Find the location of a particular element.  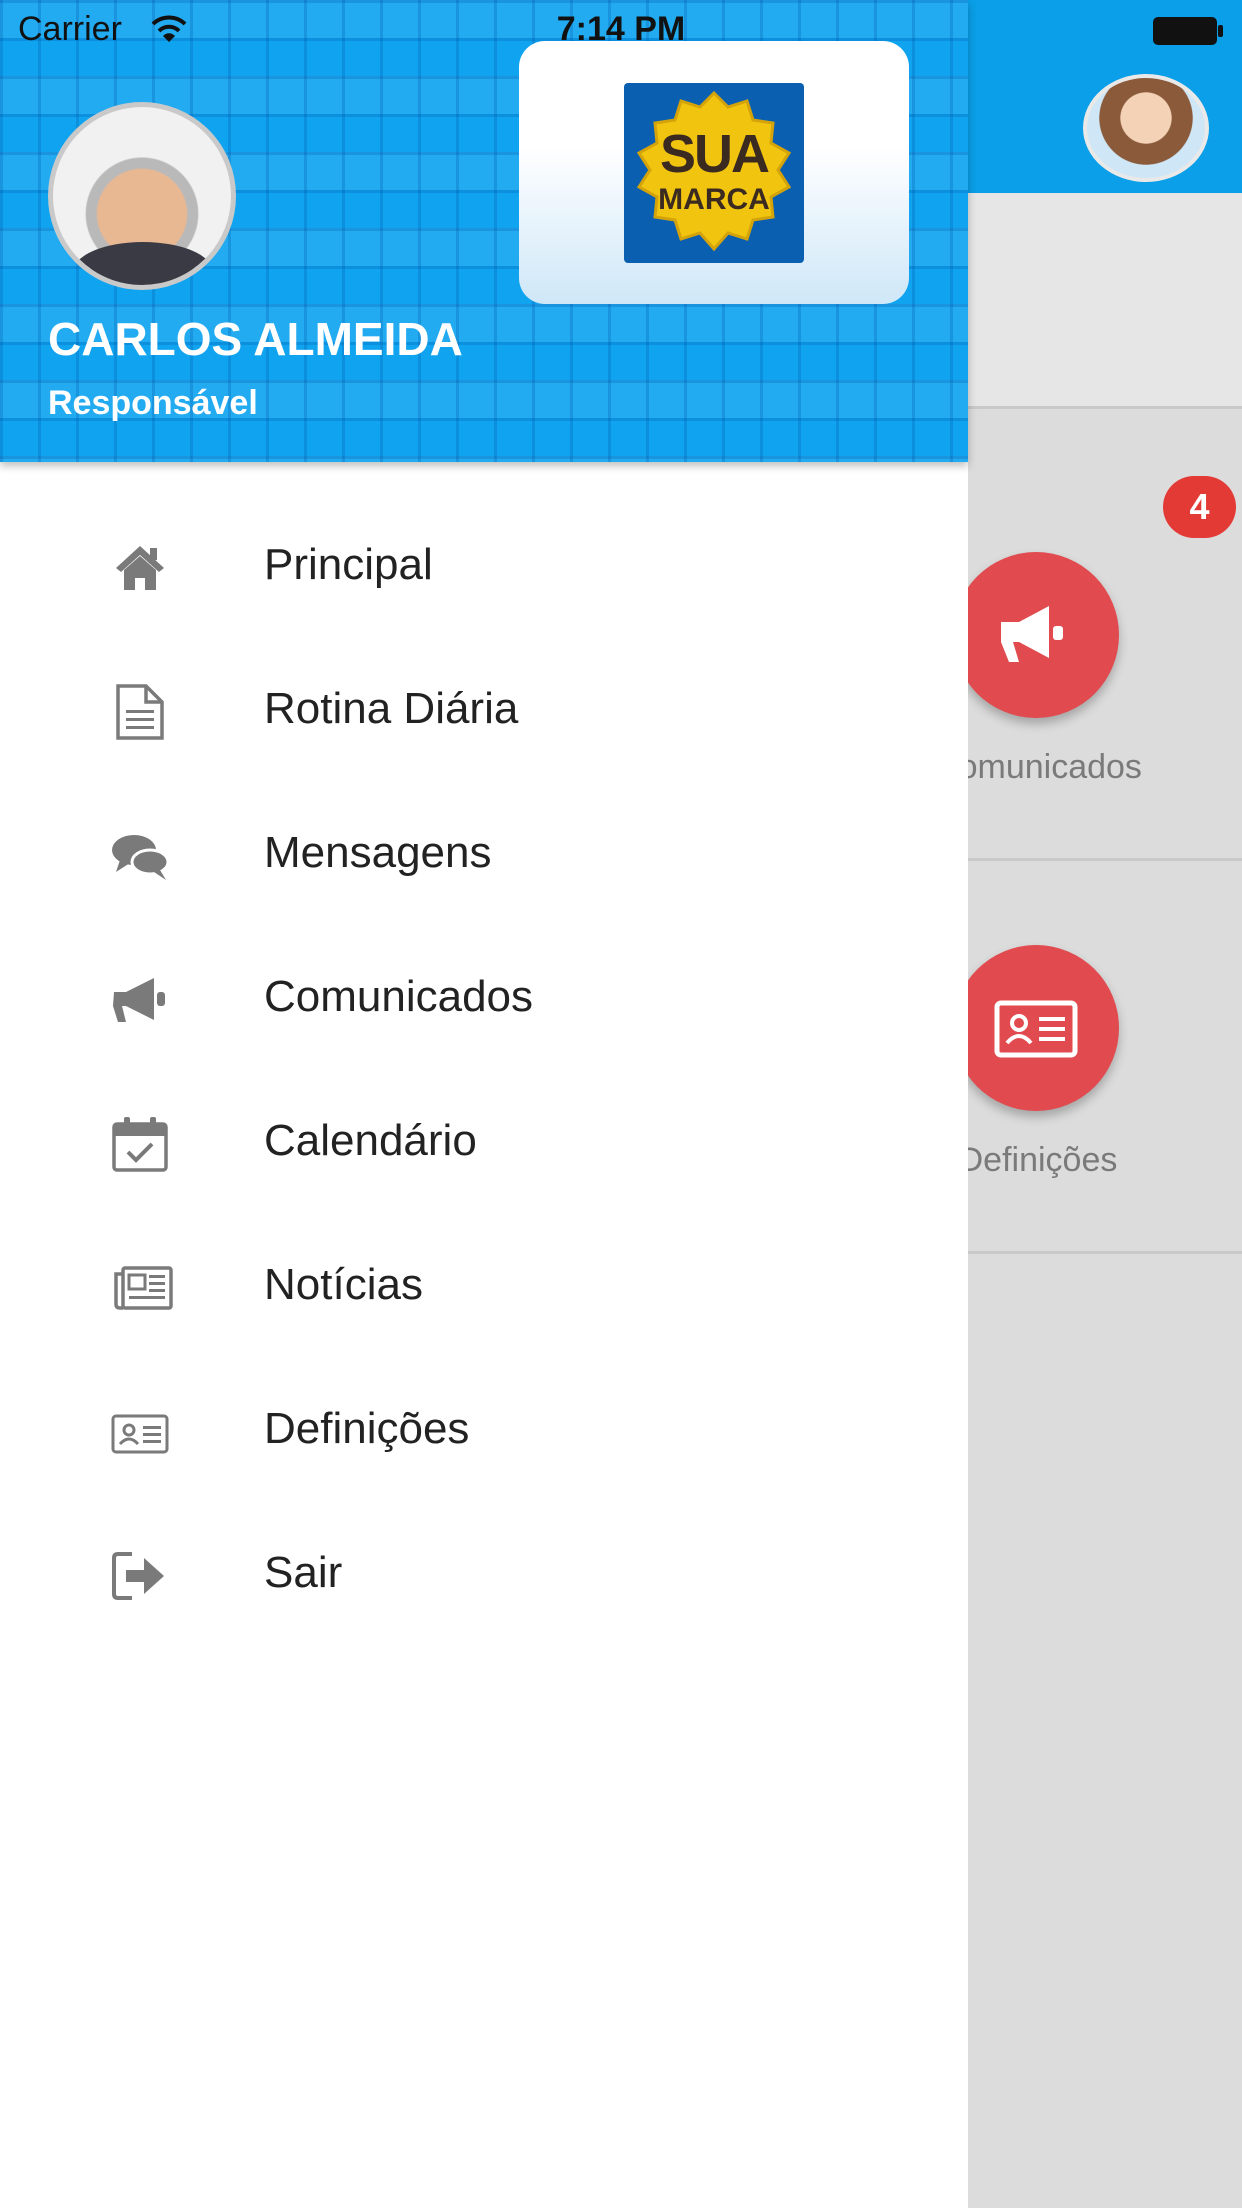

menu-item-noticias: Notícias is located at coordinates (484, 1282).